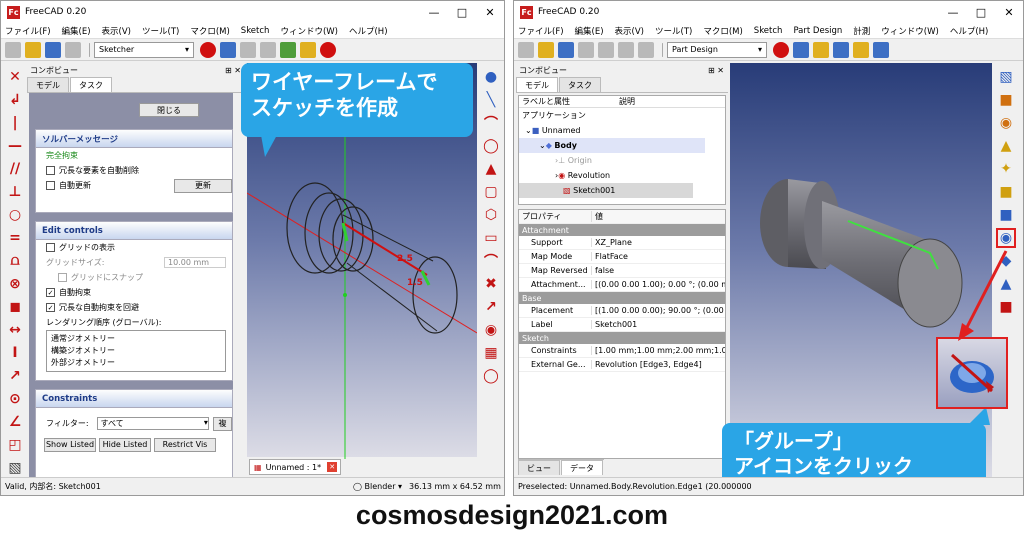 This screenshot has width=1024, height=538. I want to click on tab-view: ビュー, so click(539, 467).